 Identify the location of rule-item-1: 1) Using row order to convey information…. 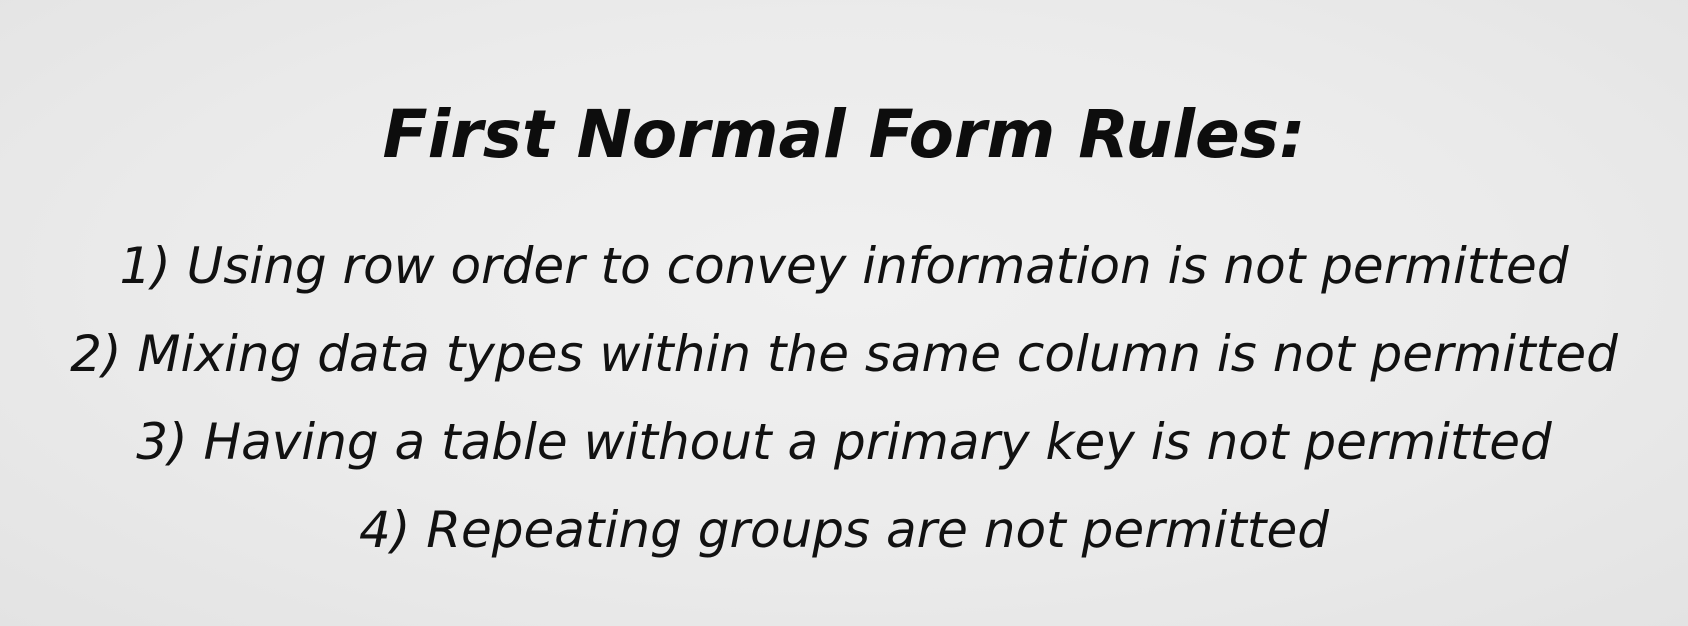
(844, 266).